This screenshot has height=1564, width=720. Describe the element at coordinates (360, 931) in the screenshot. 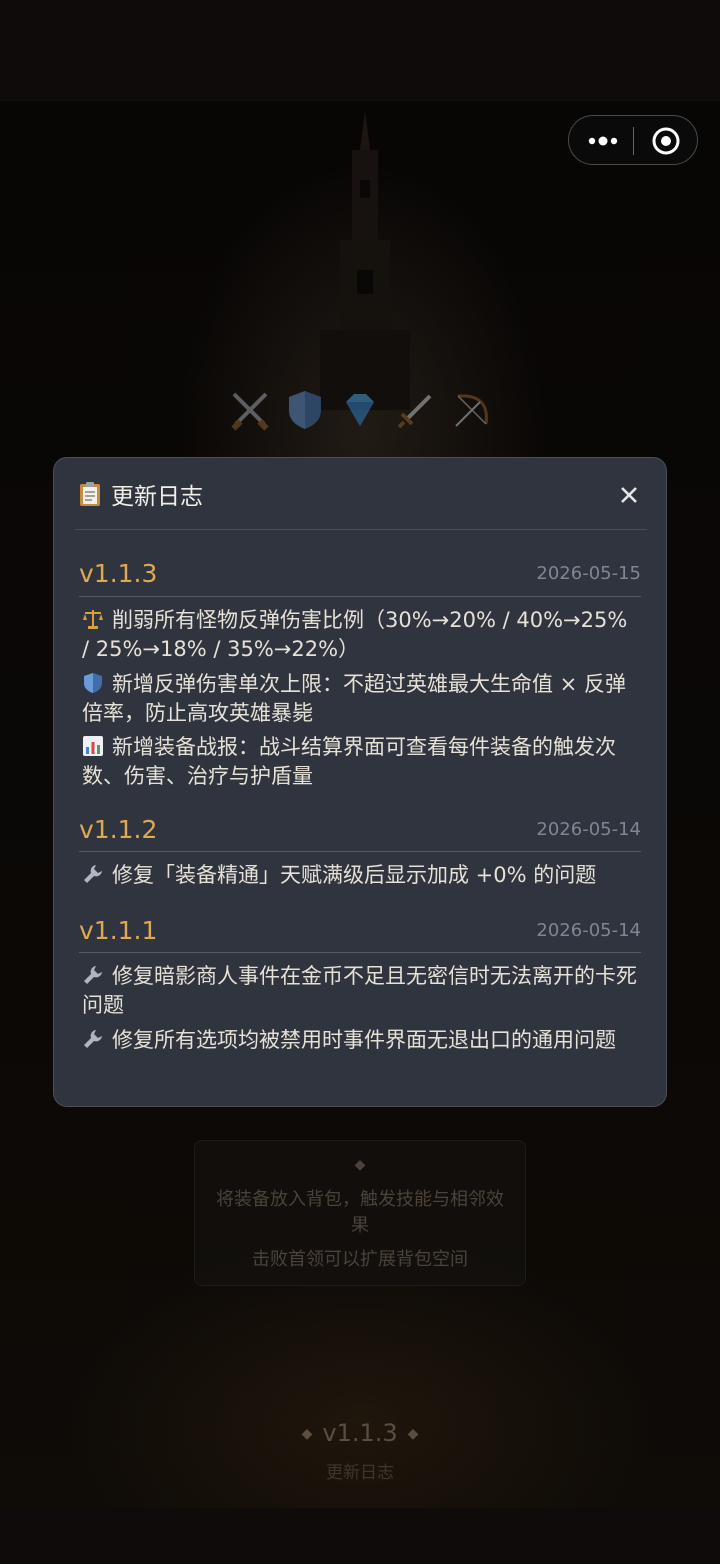

I see `version-header: v1.1.1 2026-05-14` at that location.